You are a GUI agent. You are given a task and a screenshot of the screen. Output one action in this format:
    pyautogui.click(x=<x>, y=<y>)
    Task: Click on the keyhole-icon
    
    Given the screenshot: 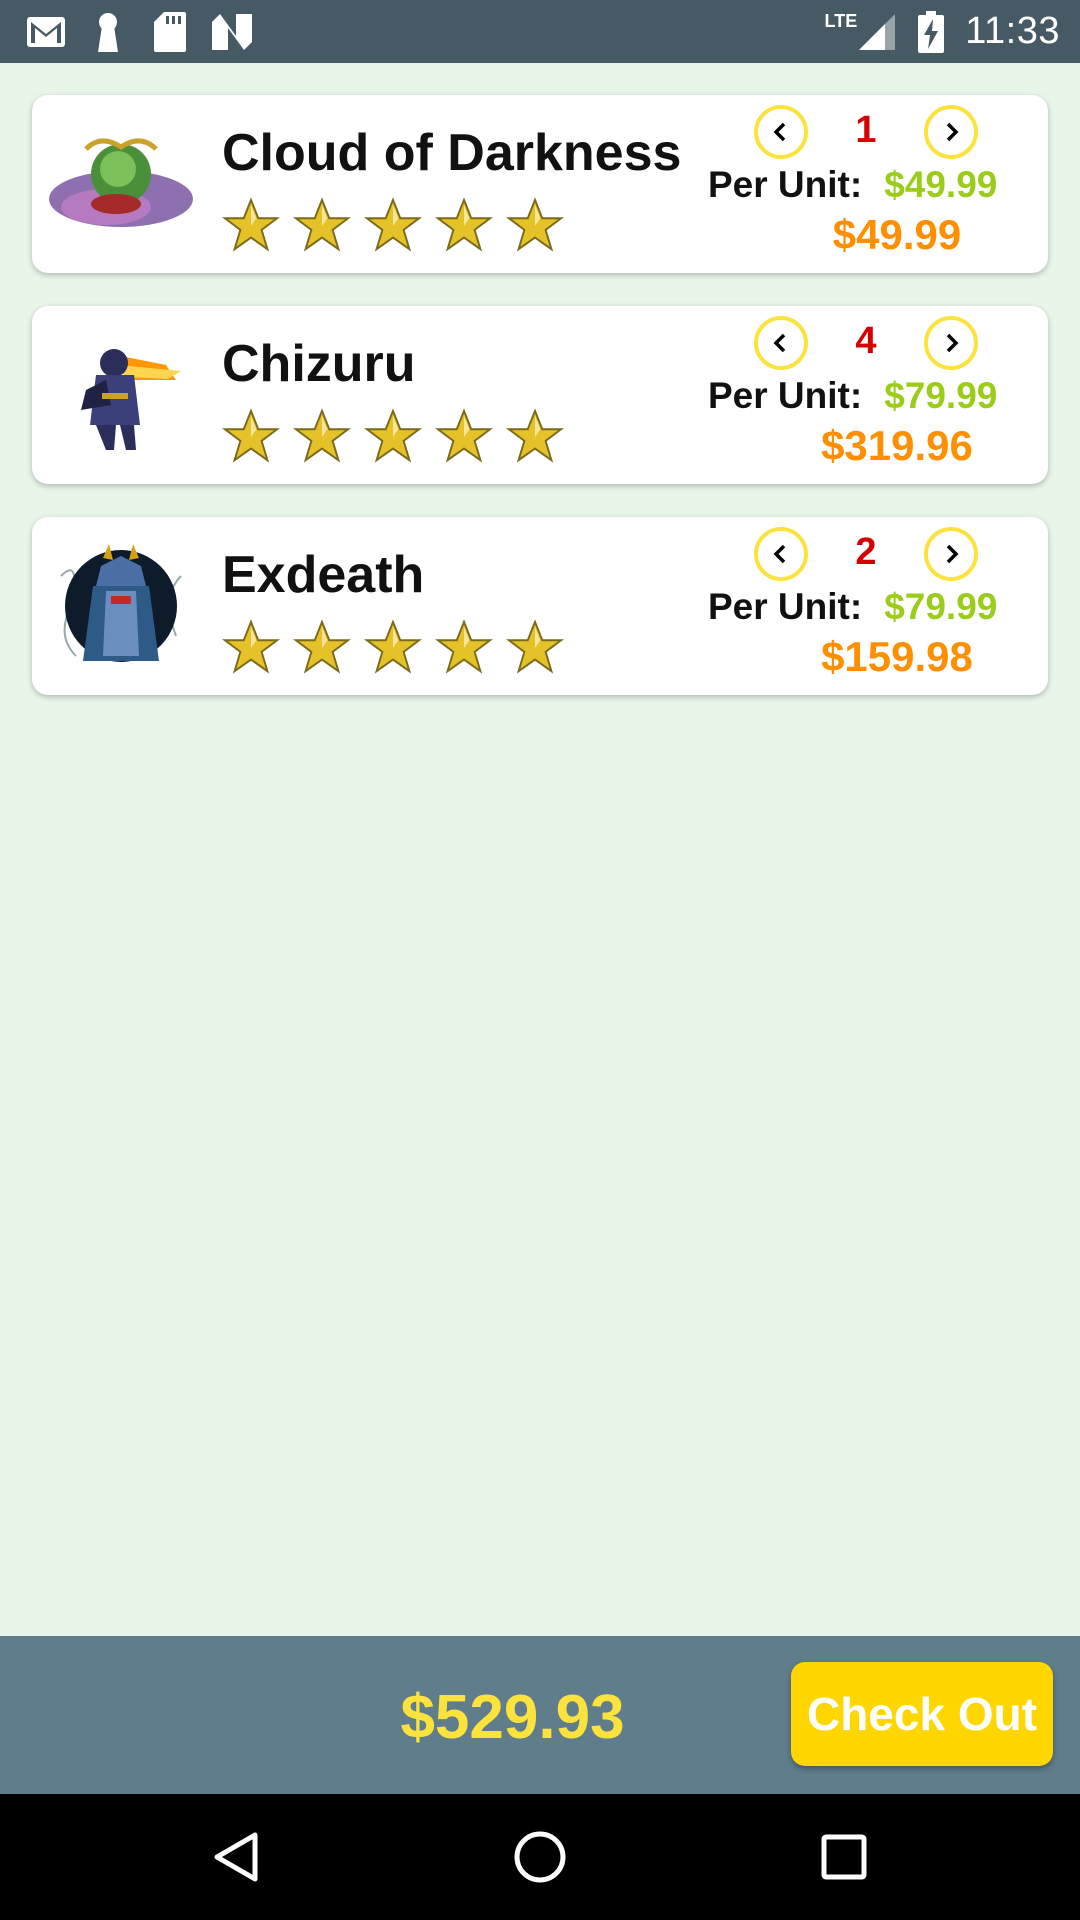 What is the action you would take?
    pyautogui.click(x=108, y=32)
    